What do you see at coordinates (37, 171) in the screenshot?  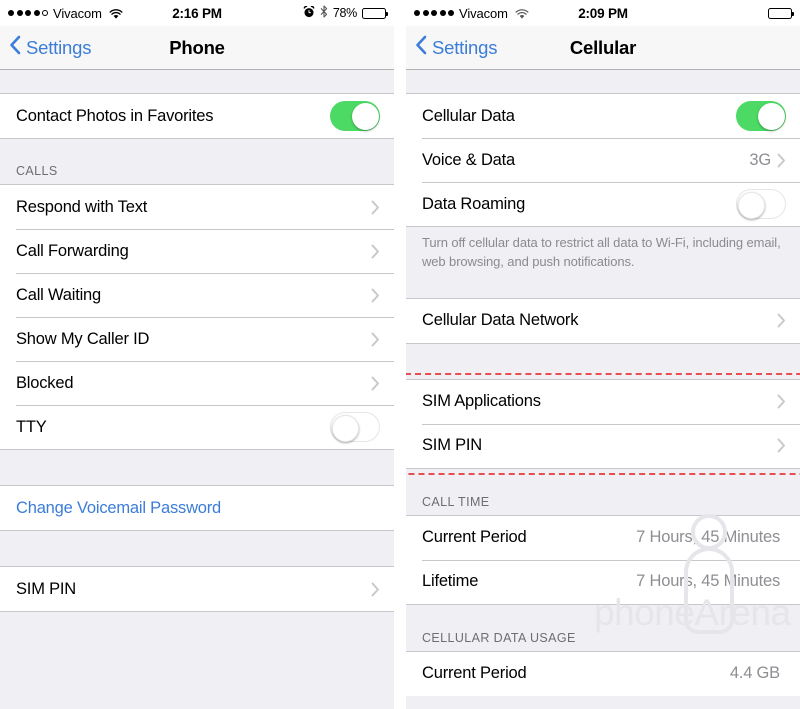 I see `section-header-calls: CALLS` at bounding box center [37, 171].